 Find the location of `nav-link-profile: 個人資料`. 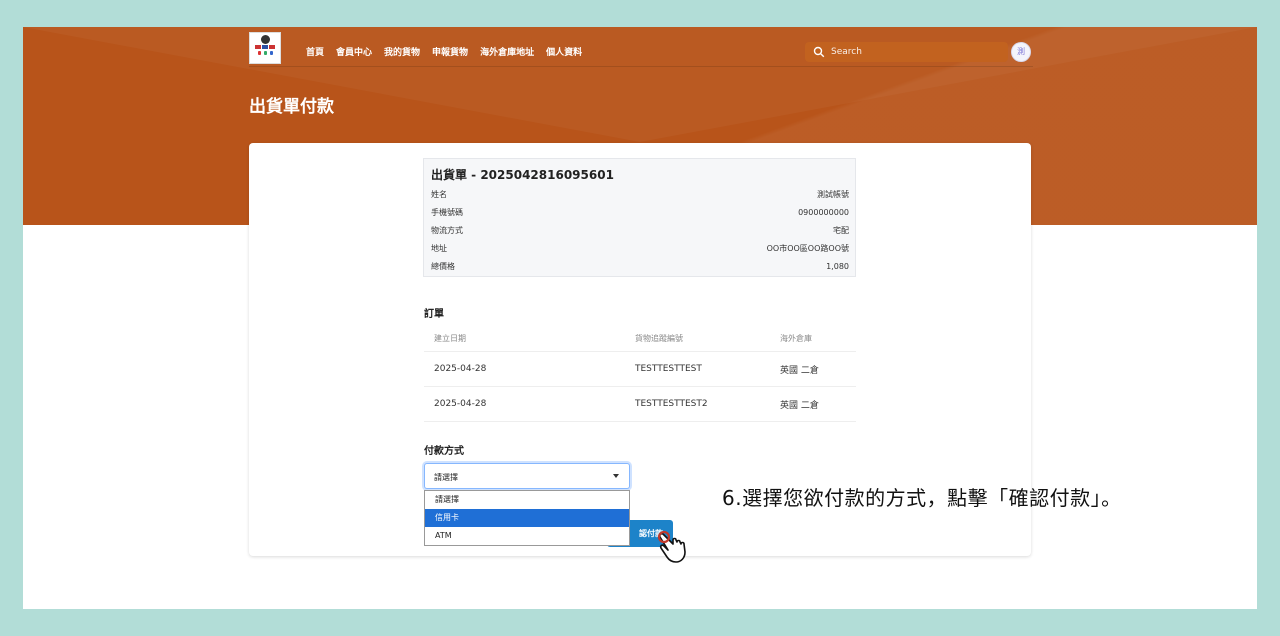

nav-link-profile: 個人資料 is located at coordinates (564, 51).